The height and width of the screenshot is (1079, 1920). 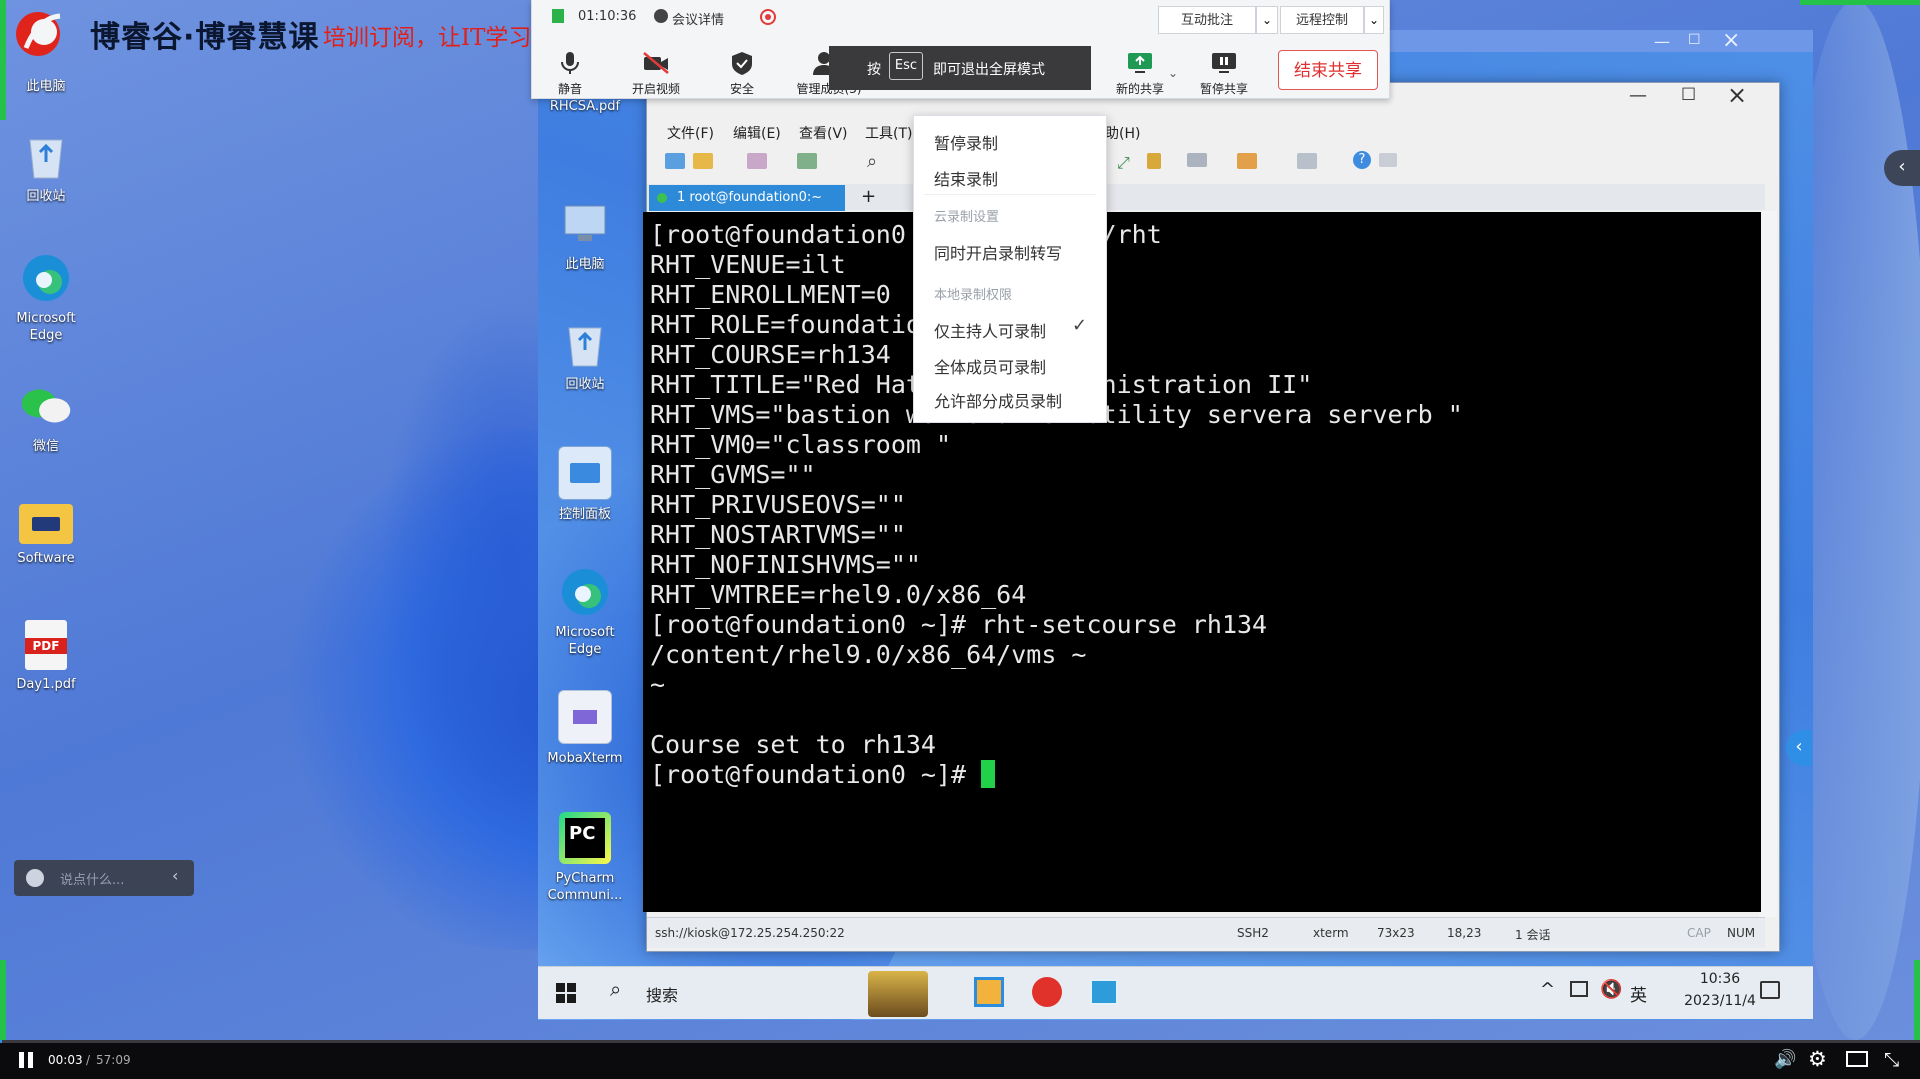 I want to click on new-share-chevron-down-icon: ⌄, so click(x=1173, y=73).